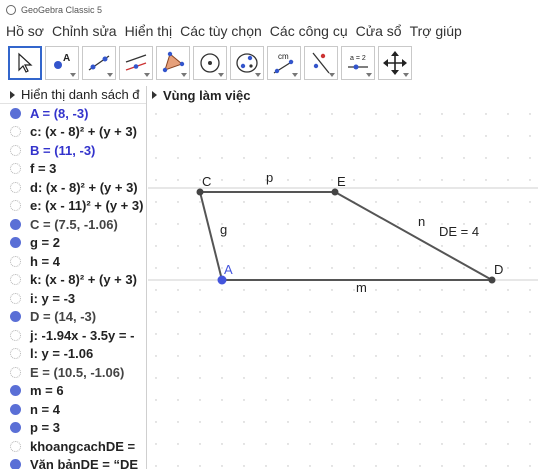 Image resolution: width=538 pixels, height=474 pixels. What do you see at coordinates (73, 428) in the screenshot?
I see `algebra-row: p = 3` at bounding box center [73, 428].